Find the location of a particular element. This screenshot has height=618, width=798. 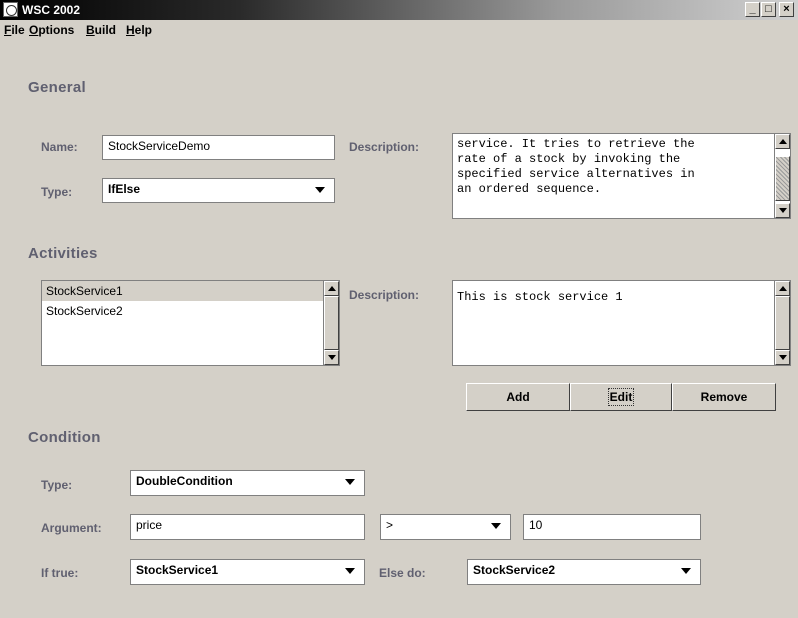

if-true-value: StockService1 is located at coordinates (177, 570).